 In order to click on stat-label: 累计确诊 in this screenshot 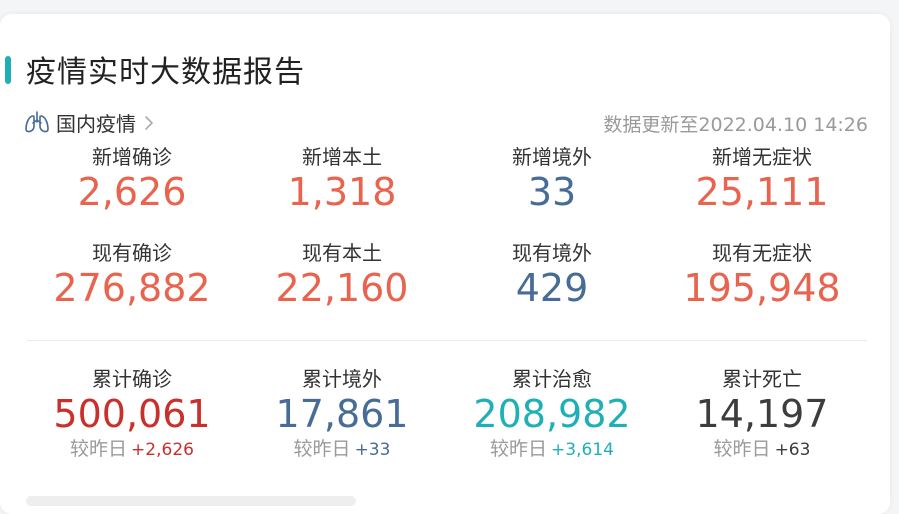, I will do `click(132, 379)`.